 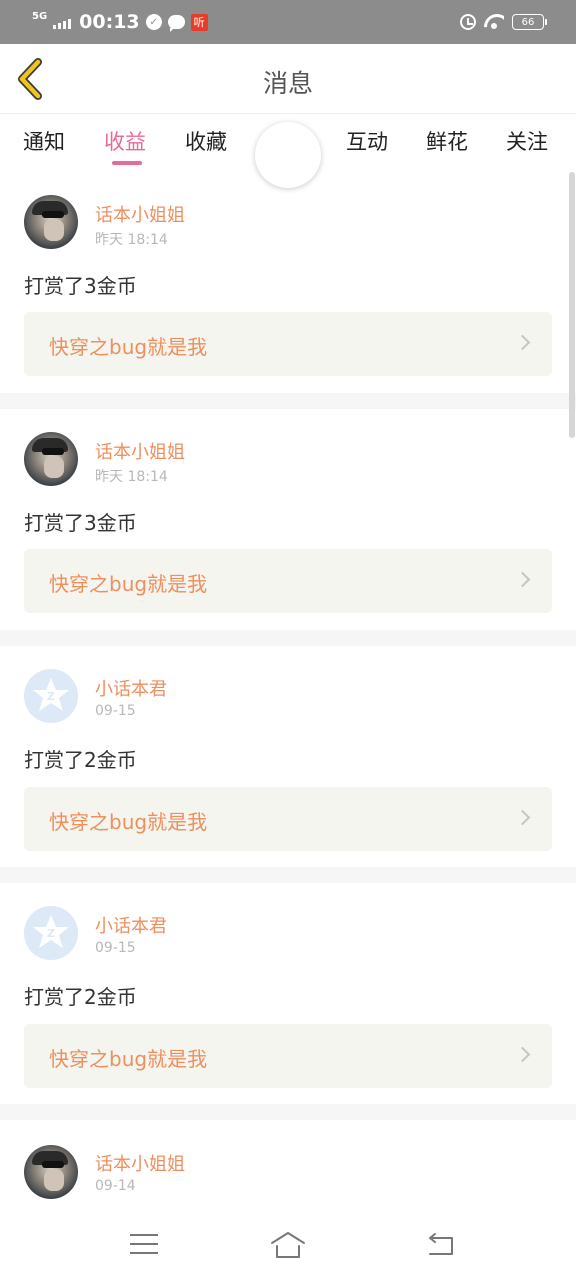 I want to click on wifi-icon, so click(x=494, y=22).